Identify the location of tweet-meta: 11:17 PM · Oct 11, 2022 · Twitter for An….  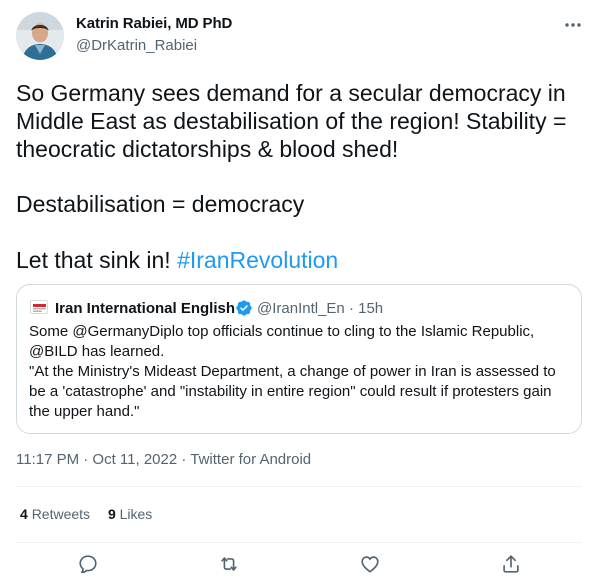
(163, 459).